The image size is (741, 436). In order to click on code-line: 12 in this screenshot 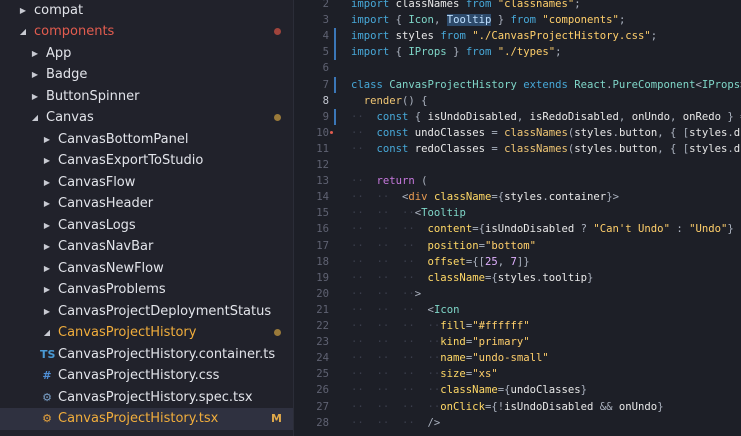, I will do `click(517, 165)`.